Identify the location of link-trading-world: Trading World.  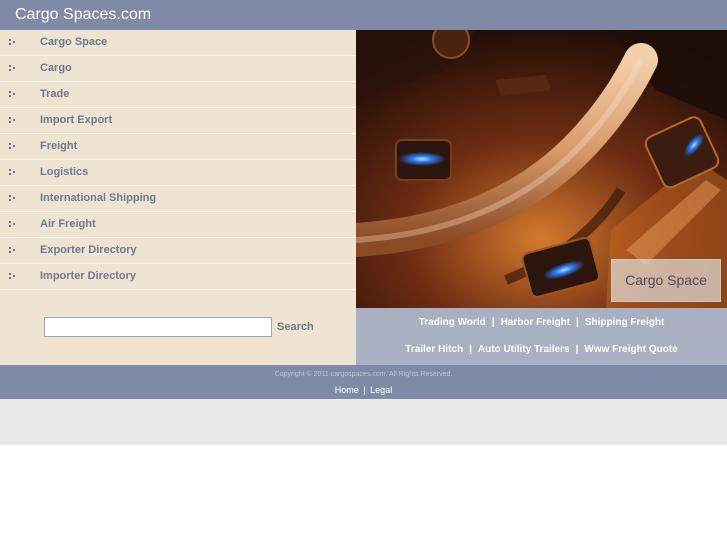
(452, 322).